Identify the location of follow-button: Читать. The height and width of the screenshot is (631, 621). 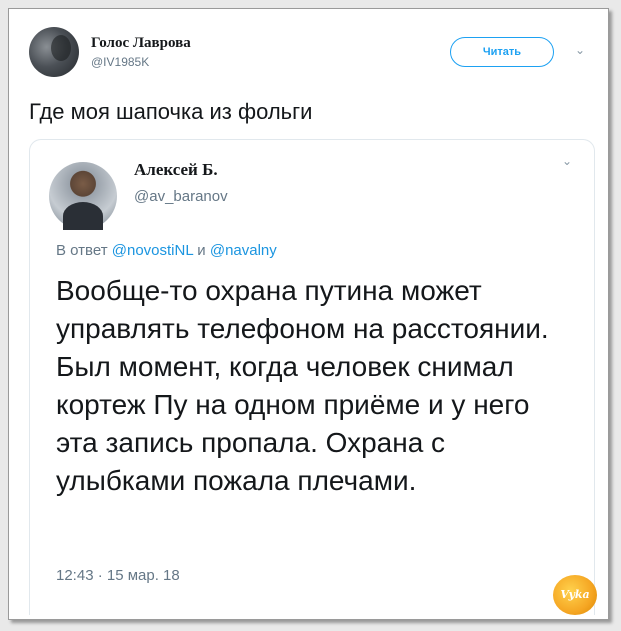
(502, 52).